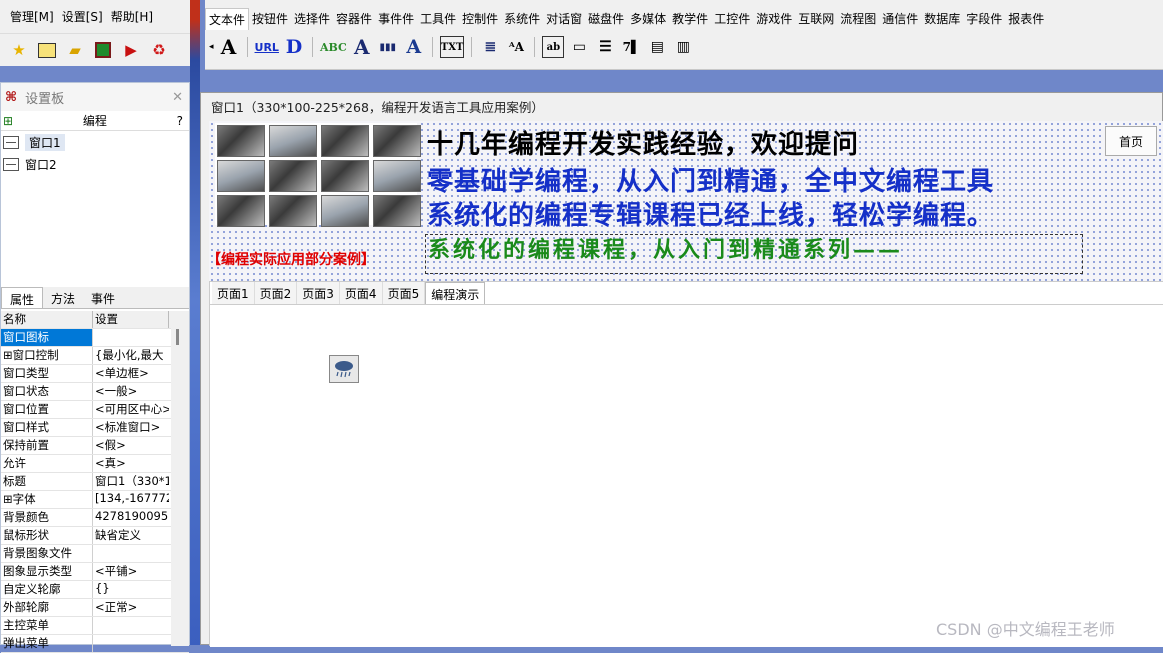 Image resolution: width=1163 pixels, height=653 pixels. Describe the element at coordinates (95, 142) in the screenshot. I see `tree-item-window1: 窗口1` at that location.